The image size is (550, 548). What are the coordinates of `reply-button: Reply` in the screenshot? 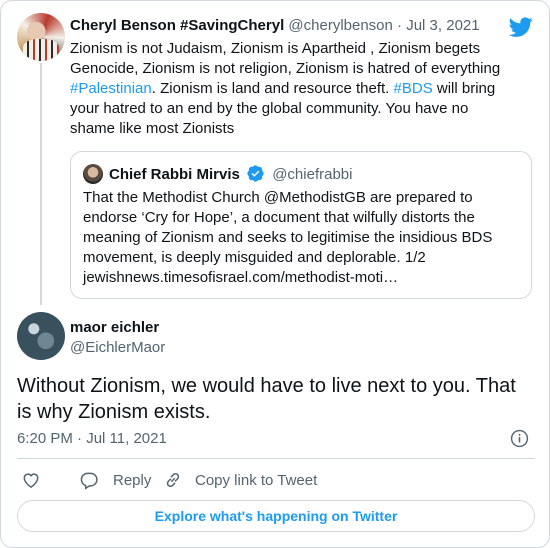 It's located at (115, 480).